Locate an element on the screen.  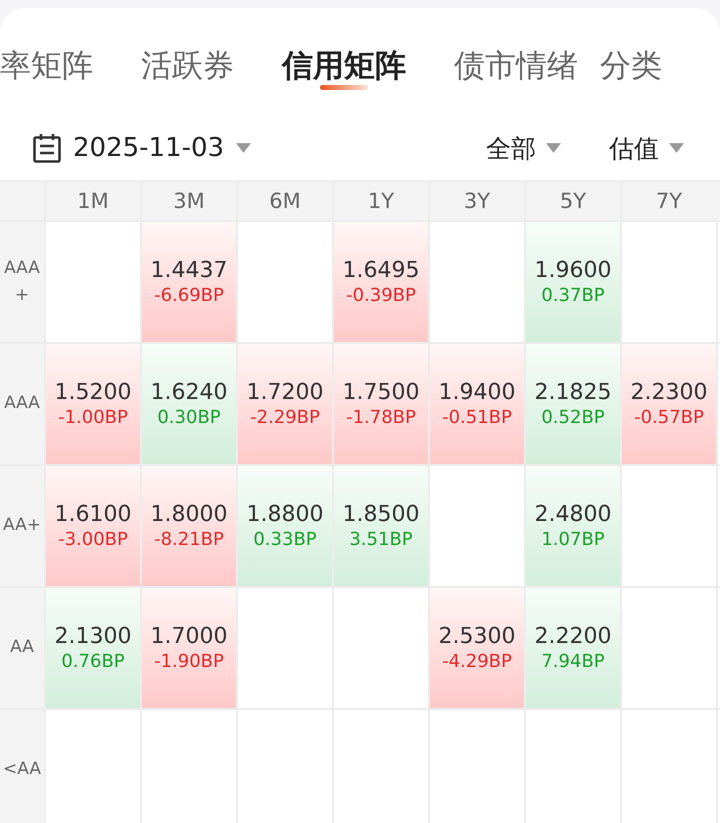
yield-value: 1.7200 is located at coordinates (285, 392).